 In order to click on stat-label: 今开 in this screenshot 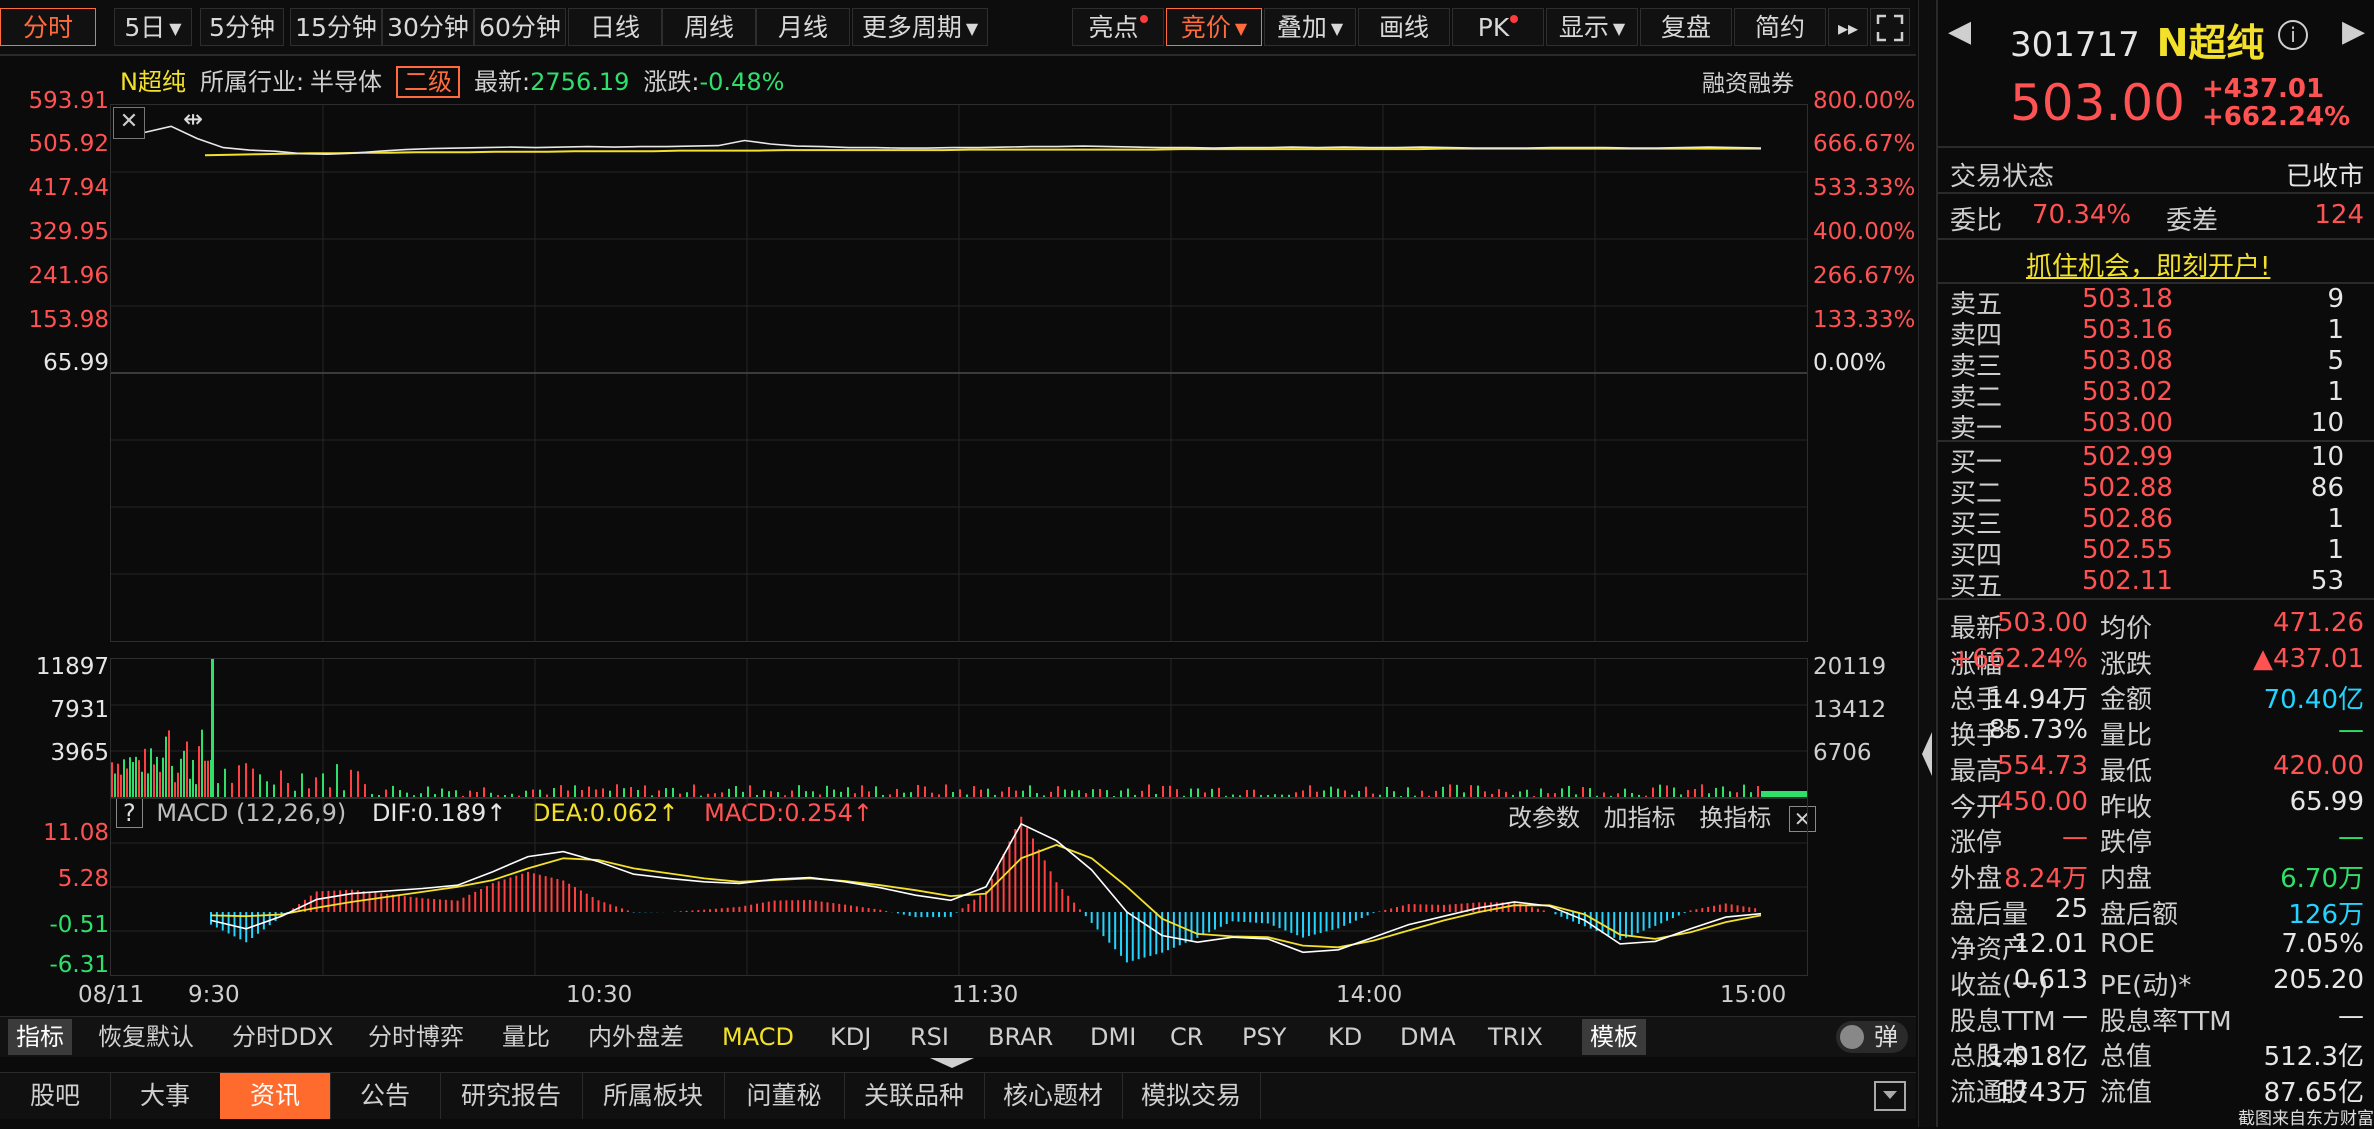, I will do `click(1976, 807)`.